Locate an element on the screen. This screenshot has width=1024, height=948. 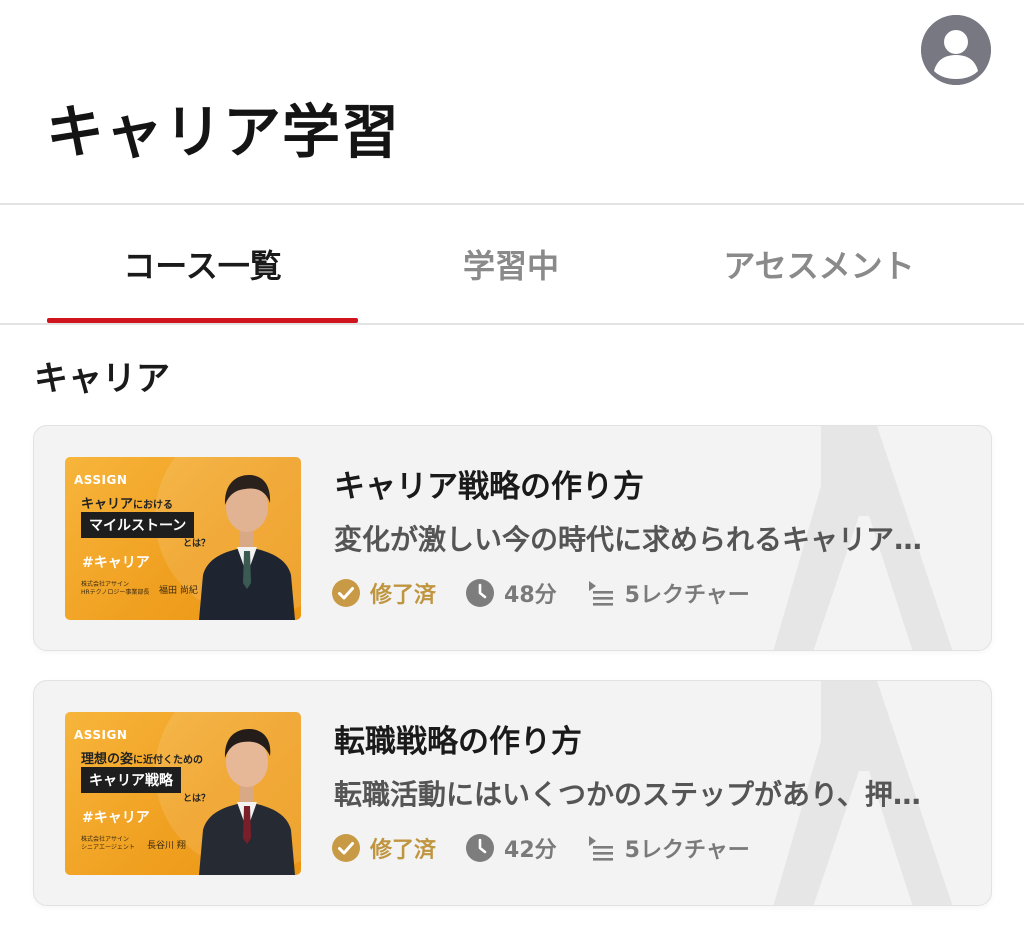
course-title: 転職戦略の作り方 is located at coordinates (458, 742).